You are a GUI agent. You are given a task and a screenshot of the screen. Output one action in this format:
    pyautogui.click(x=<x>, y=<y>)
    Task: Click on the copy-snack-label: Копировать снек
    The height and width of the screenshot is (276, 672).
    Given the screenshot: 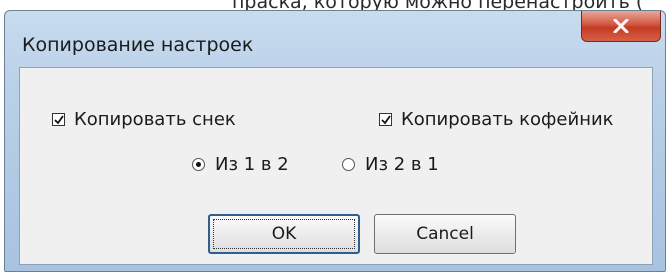 What is the action you would take?
    pyautogui.click(x=155, y=119)
    